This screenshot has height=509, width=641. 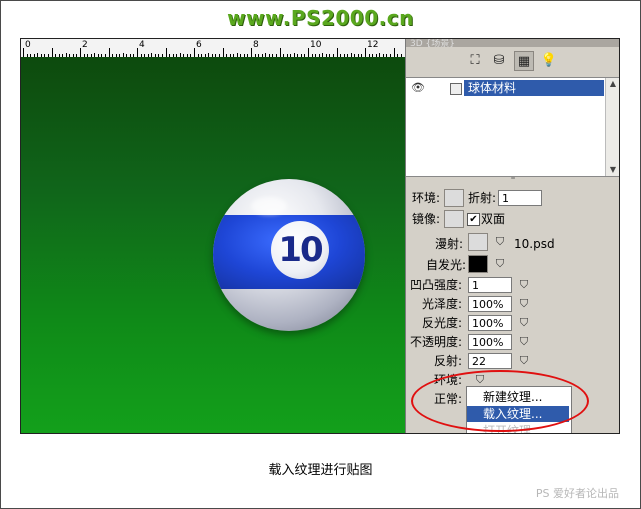 What do you see at coordinates (534, 244) in the screenshot?
I see `diffuse-texture-name: 10.psd` at bounding box center [534, 244].